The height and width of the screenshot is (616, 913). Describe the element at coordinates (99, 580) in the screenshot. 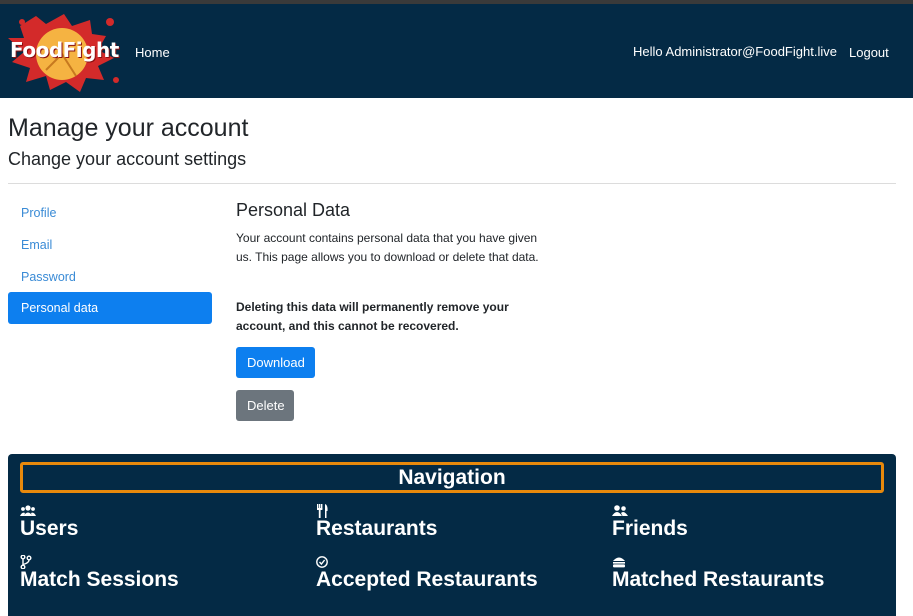

I see `nav-item-match-sessions-label: Match Sessions` at that location.